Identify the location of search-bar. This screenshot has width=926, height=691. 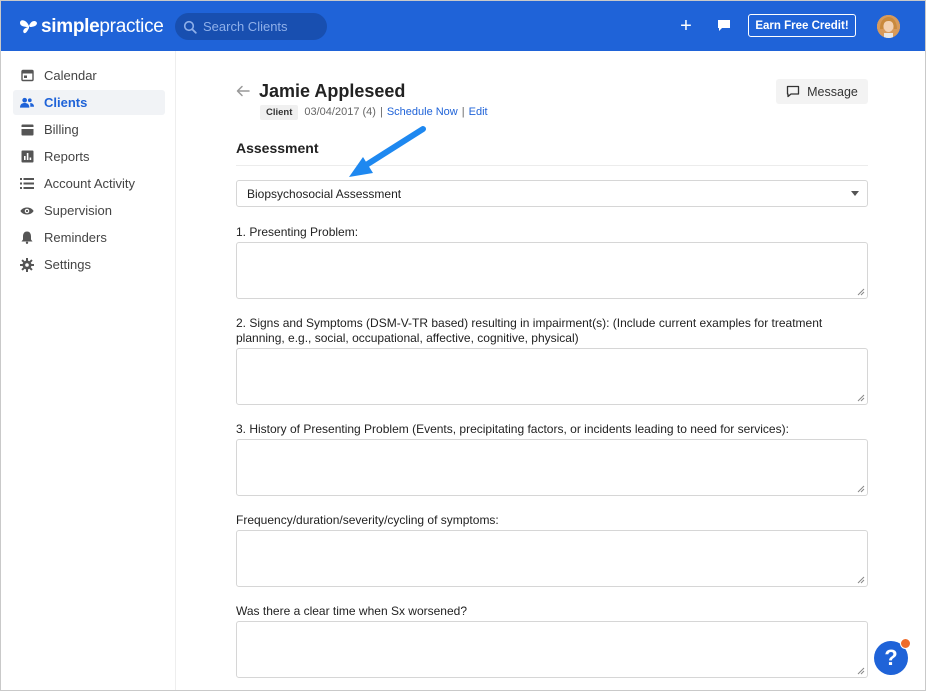
(251, 26).